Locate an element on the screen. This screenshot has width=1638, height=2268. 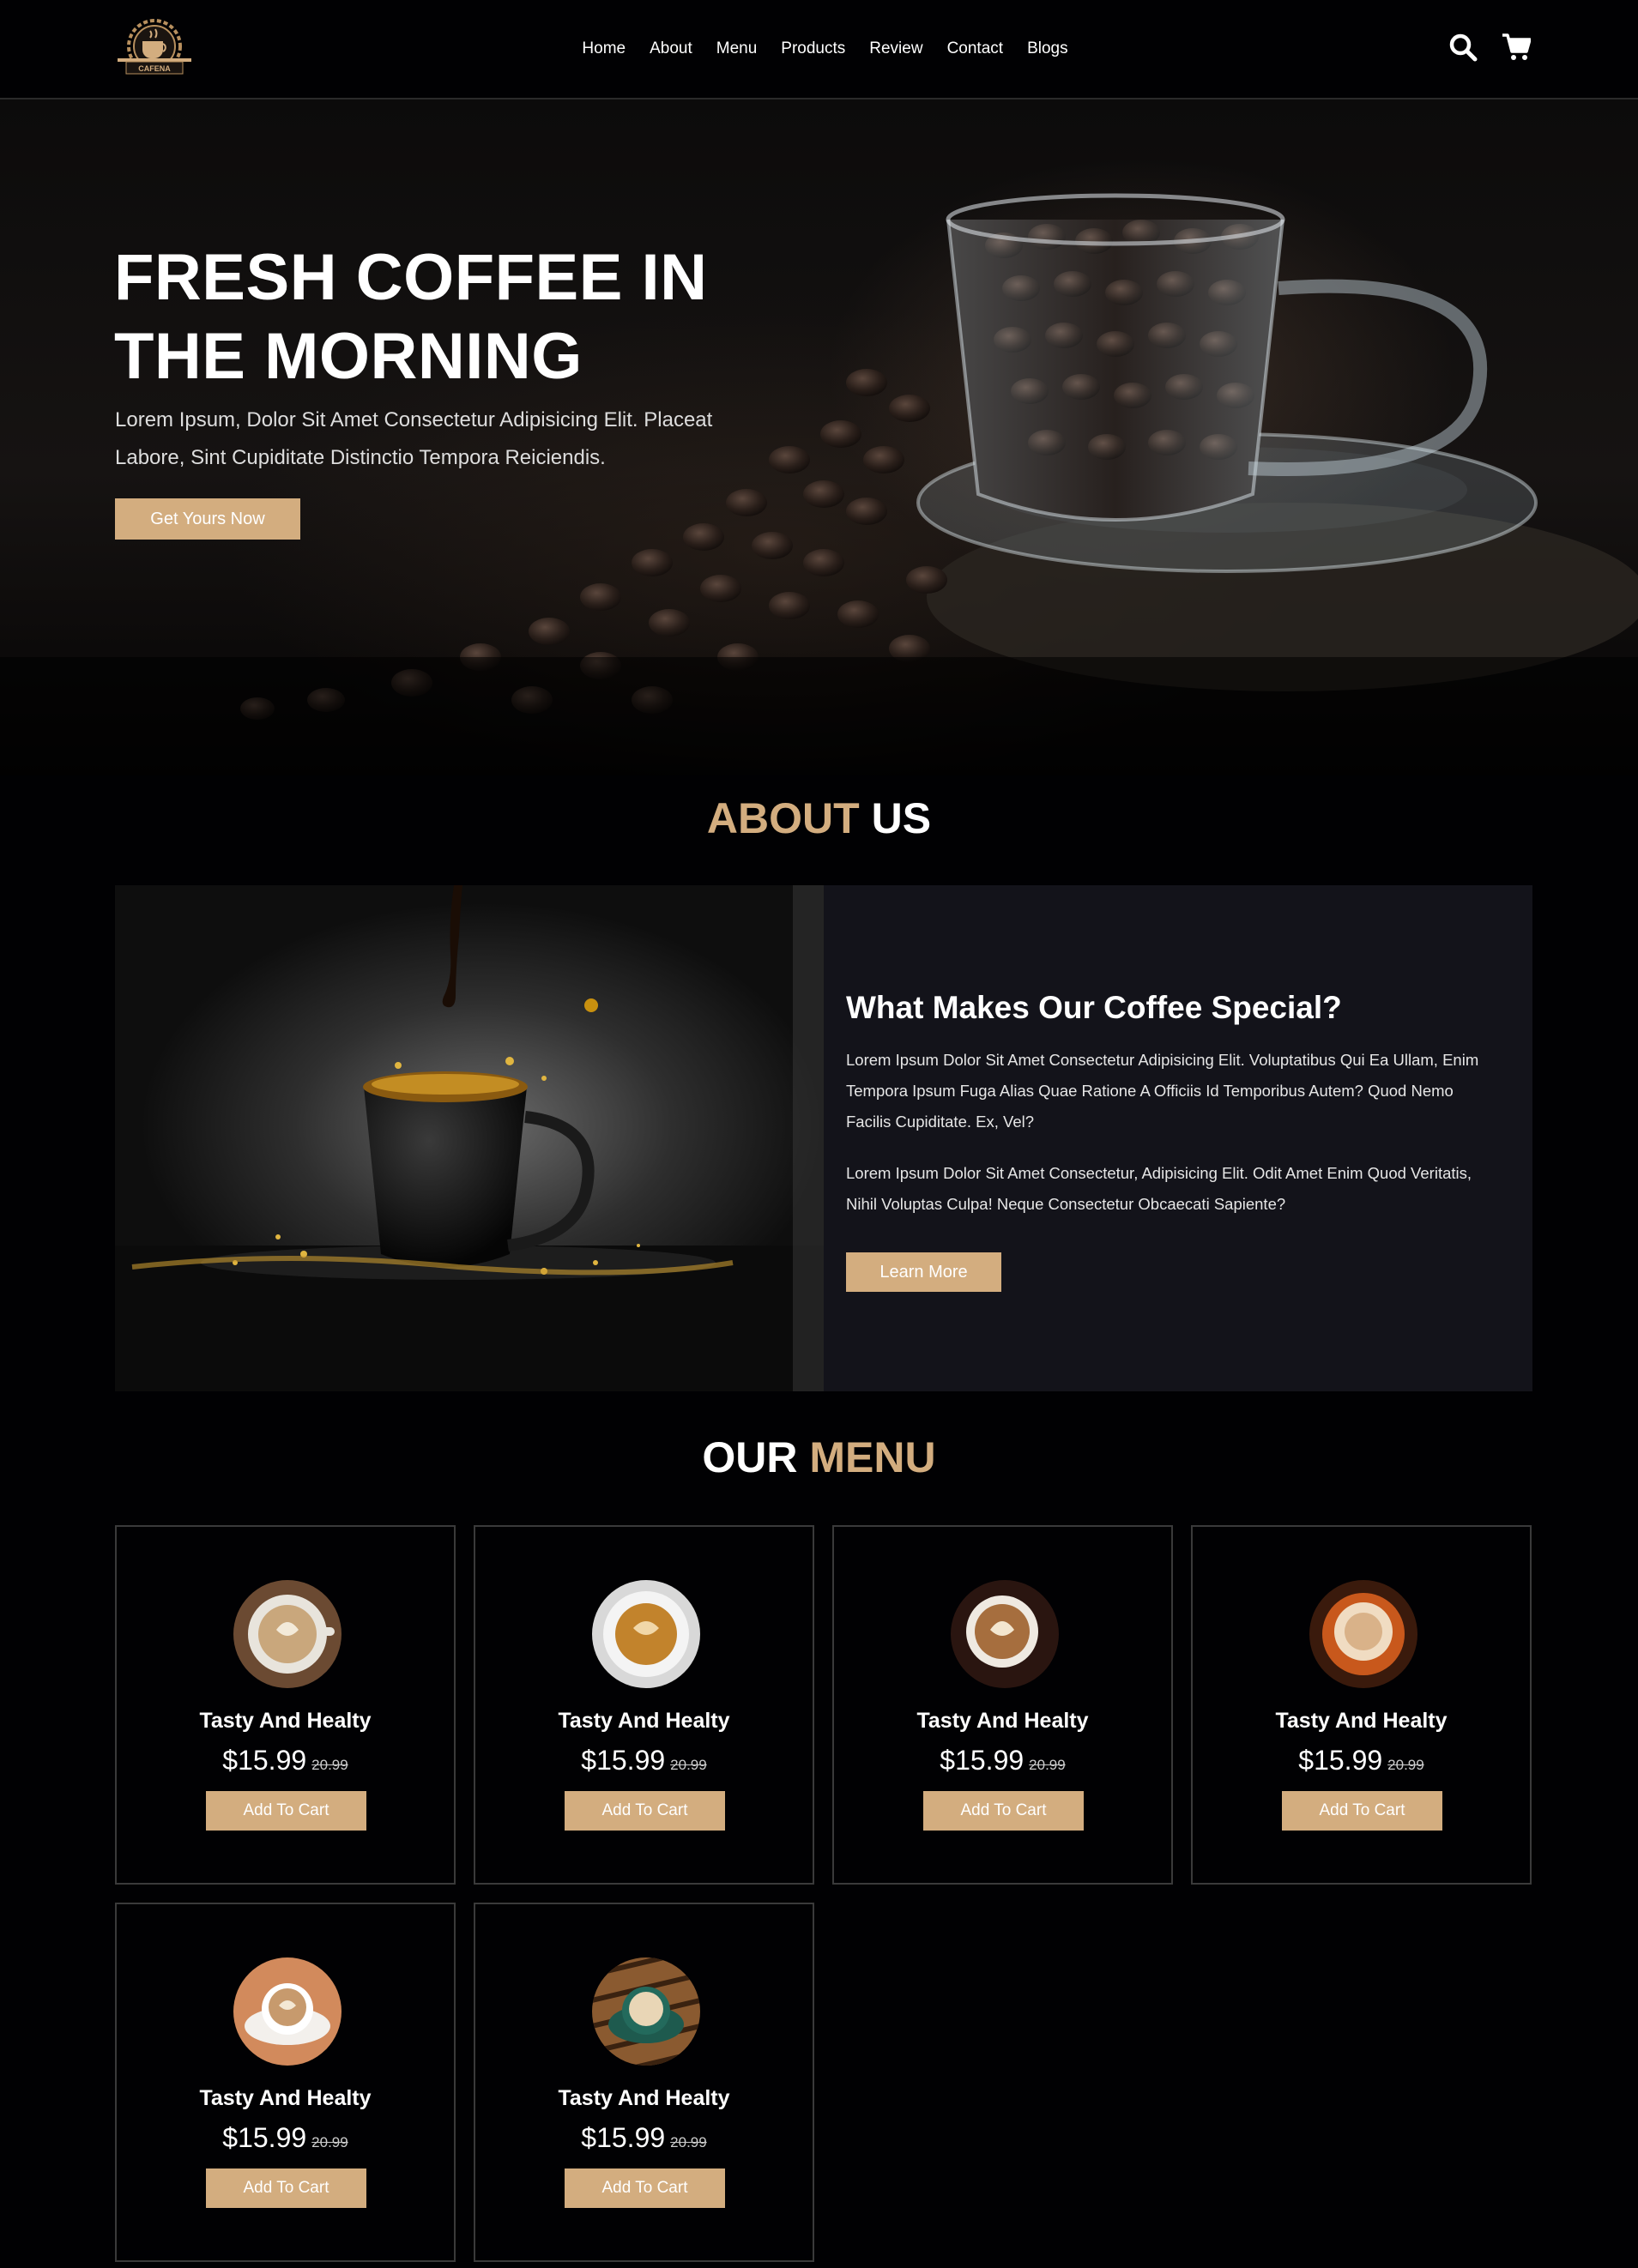
cappuccino-thumbnail is located at coordinates (1005, 1634).